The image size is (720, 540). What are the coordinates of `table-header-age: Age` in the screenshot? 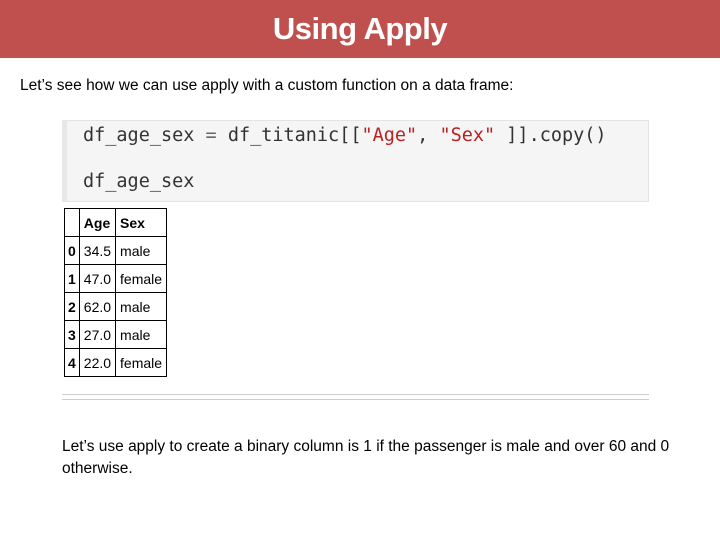 It's located at (97, 222).